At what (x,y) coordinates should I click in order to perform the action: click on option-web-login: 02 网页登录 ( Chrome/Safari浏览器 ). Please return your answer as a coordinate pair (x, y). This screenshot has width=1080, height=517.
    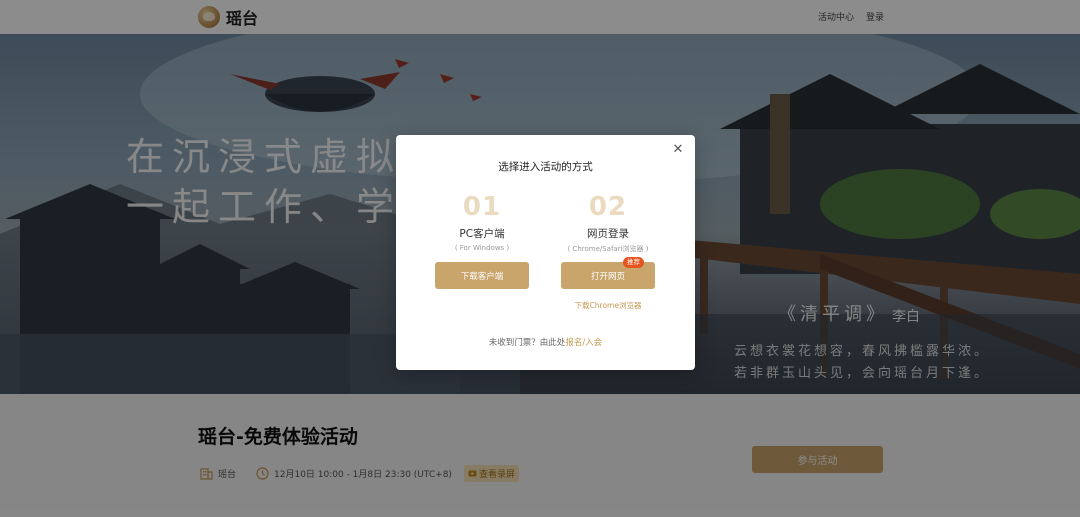
    Looking at the image, I should click on (608, 222).